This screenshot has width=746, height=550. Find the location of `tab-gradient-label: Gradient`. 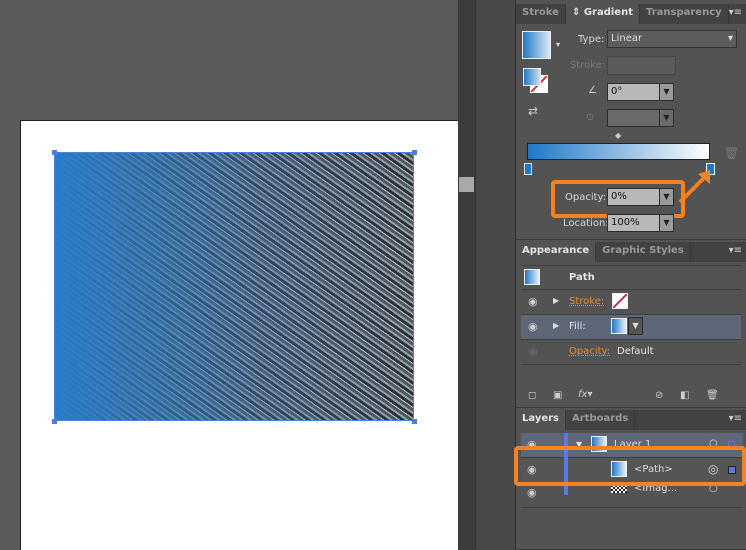

tab-gradient-label: Gradient is located at coordinates (608, 12).